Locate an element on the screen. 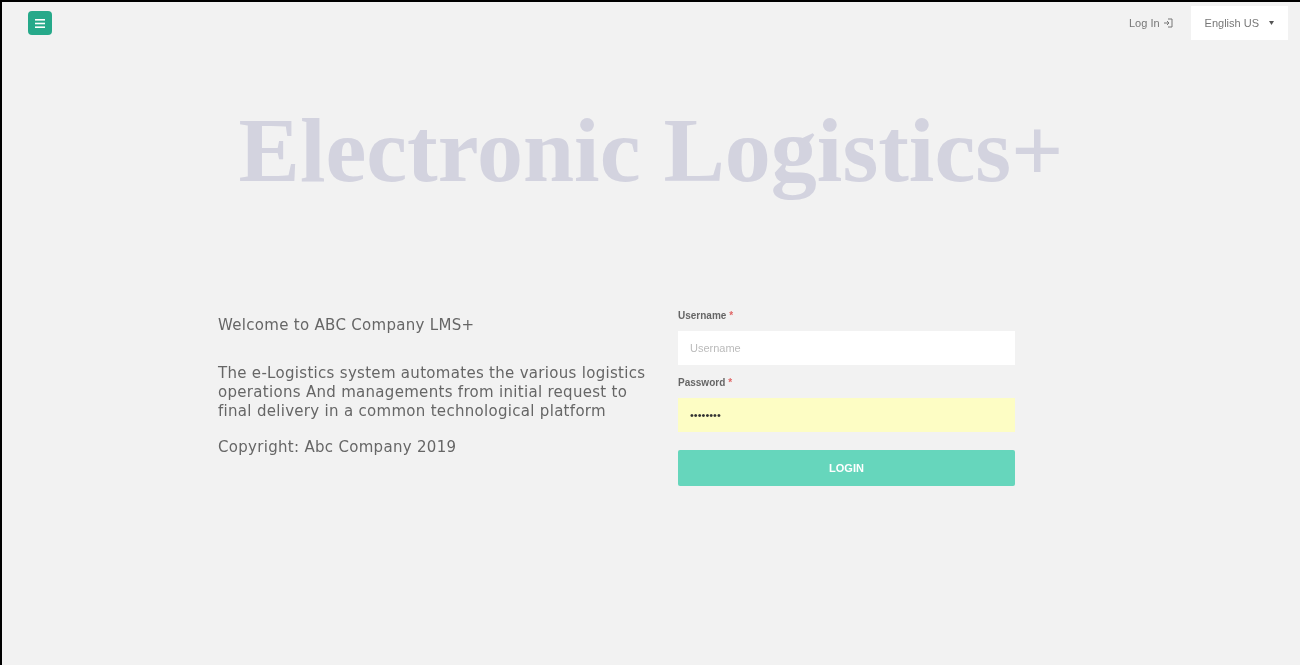  password-field: •••••••• is located at coordinates (846, 415).